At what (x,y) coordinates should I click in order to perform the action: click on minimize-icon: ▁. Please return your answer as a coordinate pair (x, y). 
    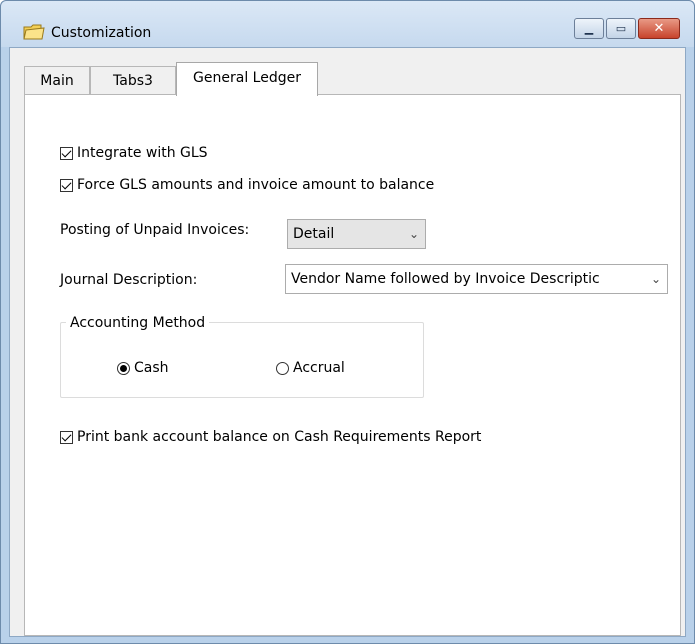
    Looking at the image, I should click on (589, 28).